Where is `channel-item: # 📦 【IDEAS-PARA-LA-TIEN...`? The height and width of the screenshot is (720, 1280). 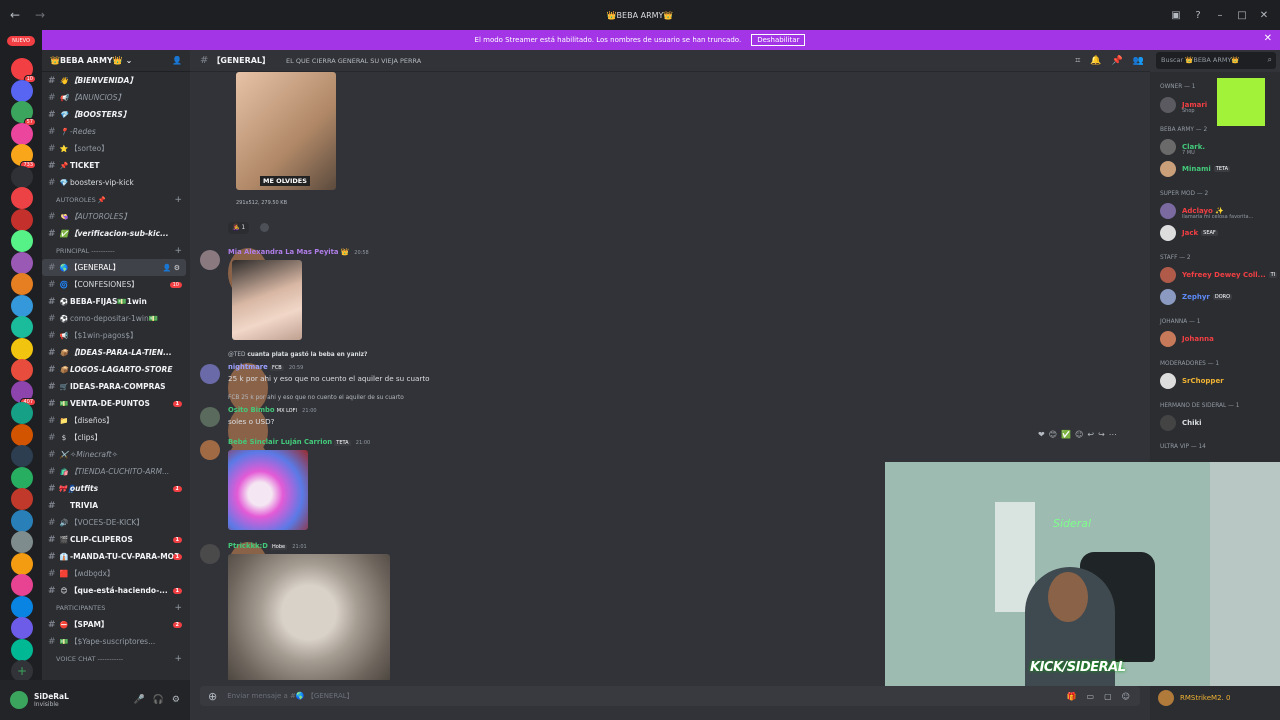
channel-item: # 📦 【IDEAS-PARA-LA-TIEN... is located at coordinates (116, 352).